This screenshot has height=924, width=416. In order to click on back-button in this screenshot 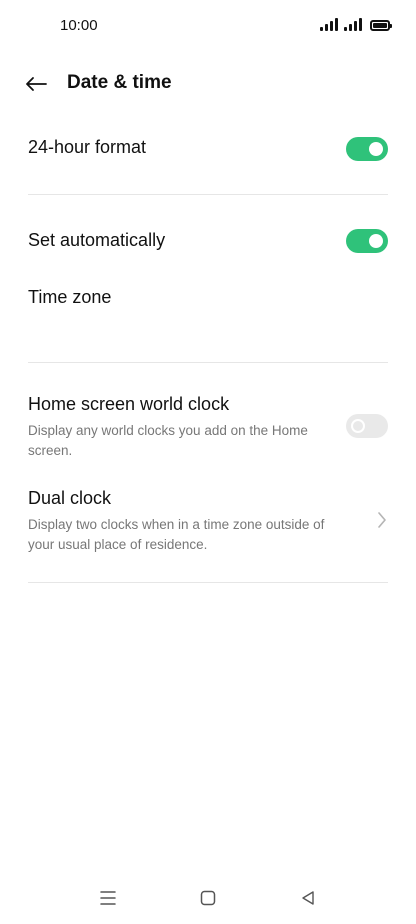, I will do `click(36, 84)`.